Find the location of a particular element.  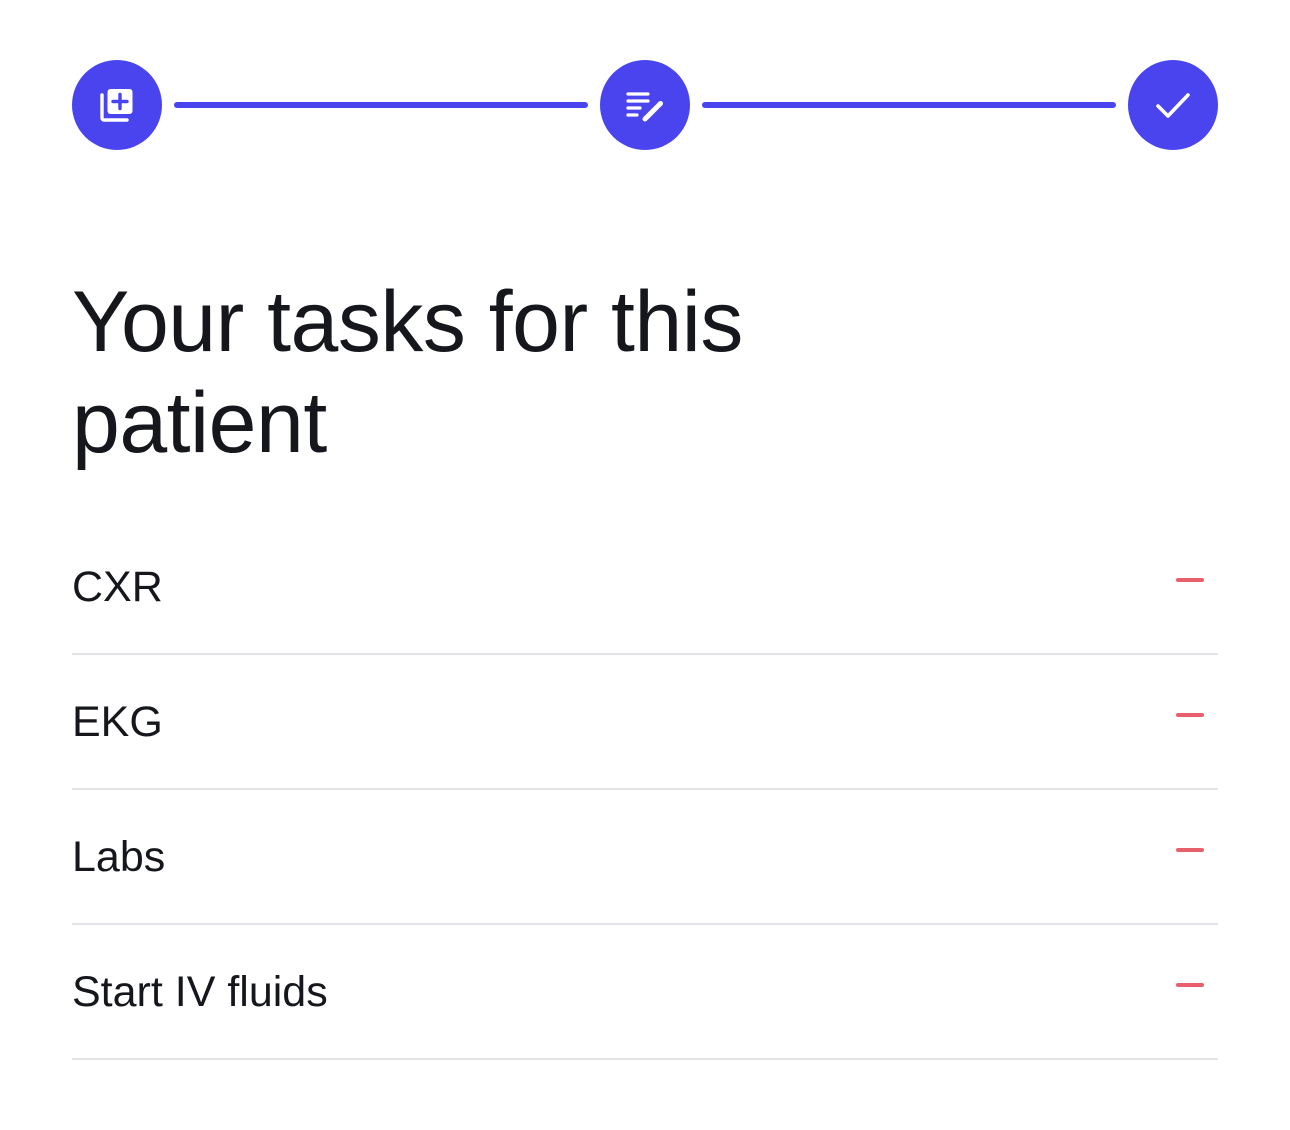

step-add-tasks is located at coordinates (117, 105).